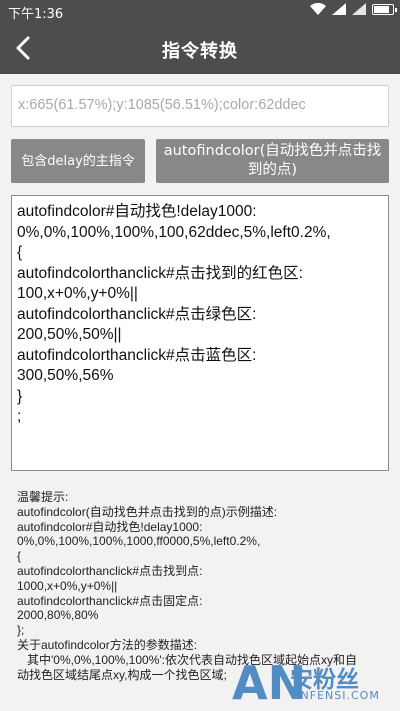 Image resolution: width=400 pixels, height=711 pixels. What do you see at coordinates (160, 273) in the screenshot?
I see `code-line: autofindcolorthanclick#点击找到的红色区:` at bounding box center [160, 273].